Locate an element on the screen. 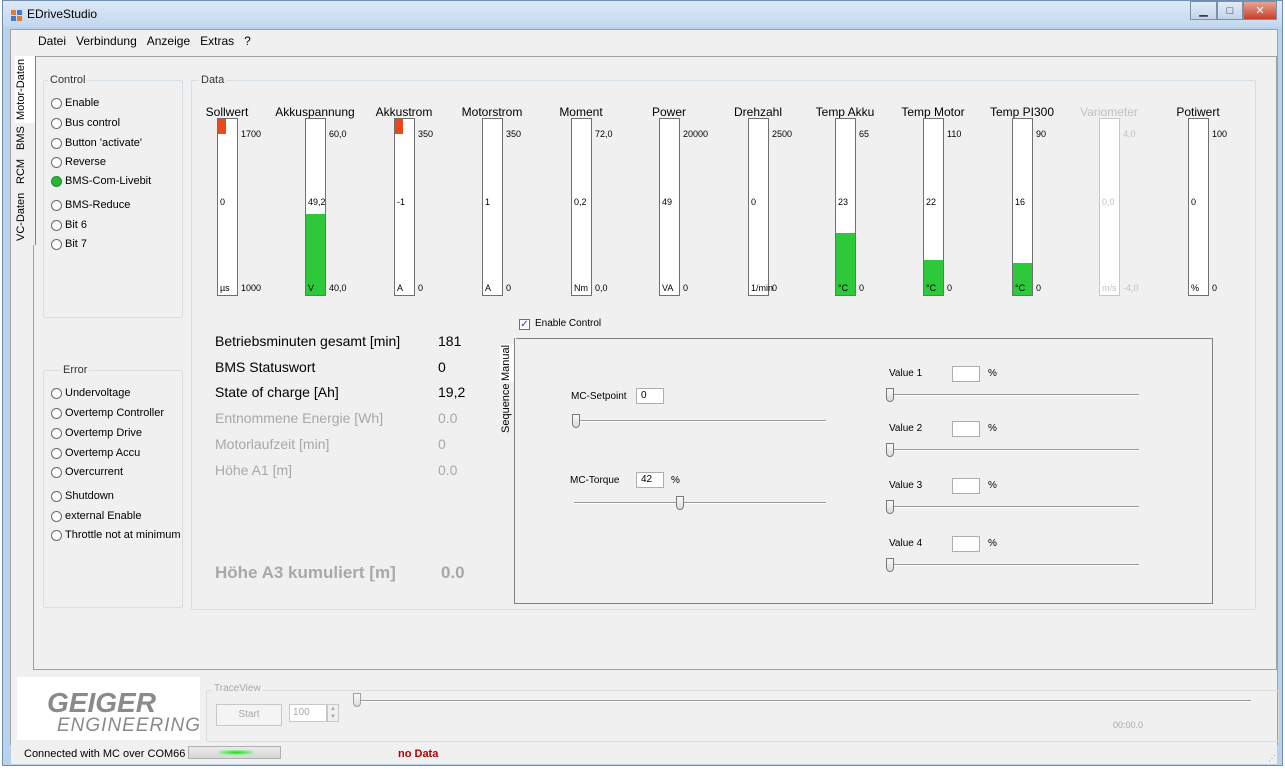 This screenshot has width=1285, height=769. error-item-label: external Enable is located at coordinates (103, 516).